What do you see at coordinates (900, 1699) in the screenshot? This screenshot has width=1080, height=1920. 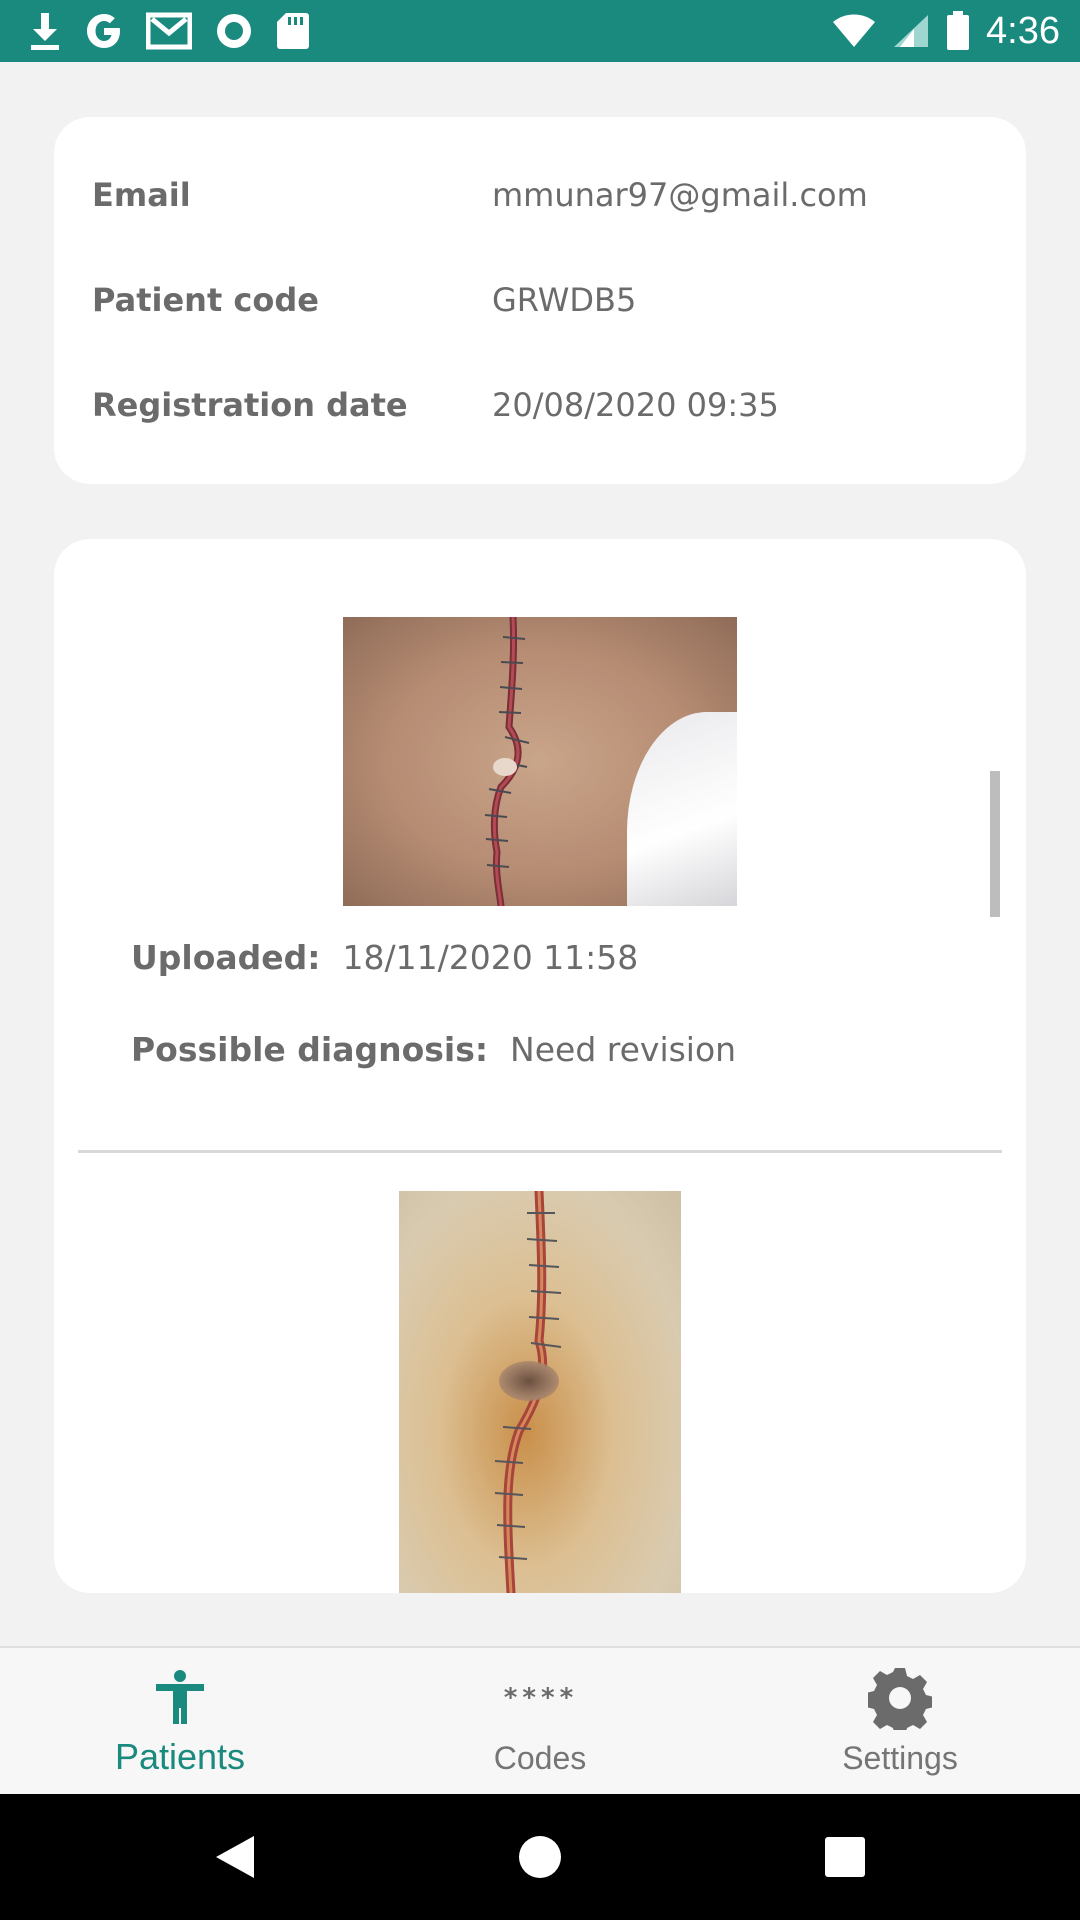 I see `gear-icon` at bounding box center [900, 1699].